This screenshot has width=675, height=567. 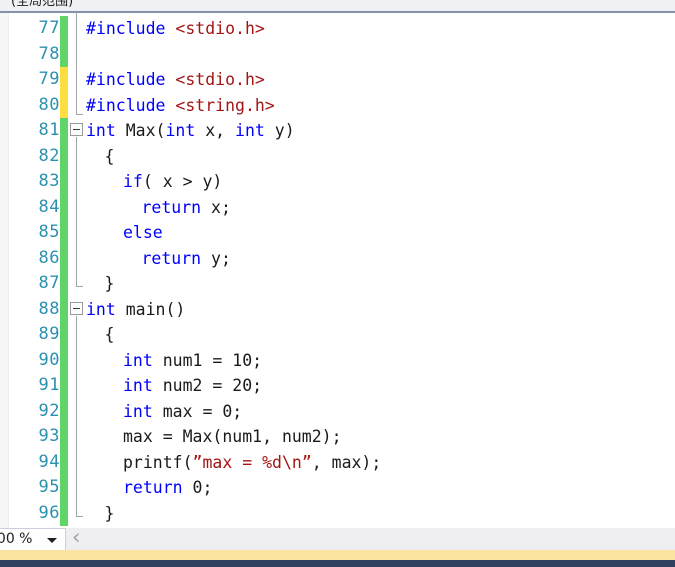 I want to click on line-number: 83, so click(x=49, y=181).